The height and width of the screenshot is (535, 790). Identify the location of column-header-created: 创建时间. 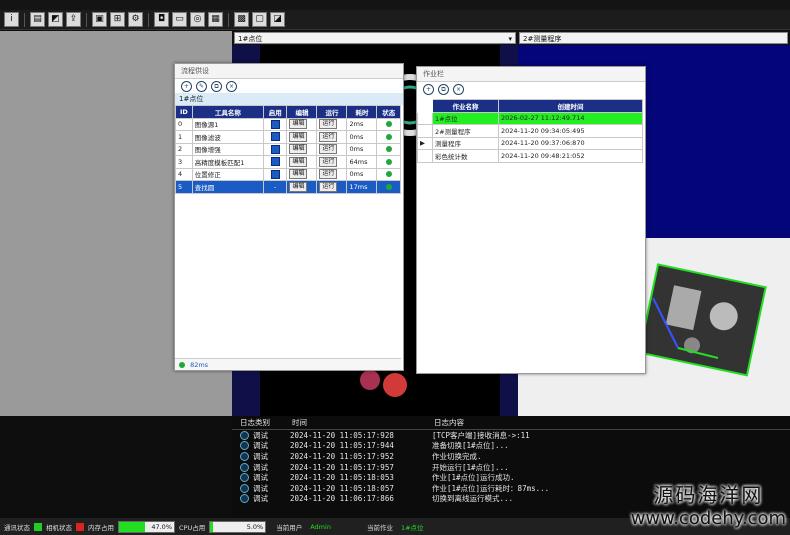
(570, 106).